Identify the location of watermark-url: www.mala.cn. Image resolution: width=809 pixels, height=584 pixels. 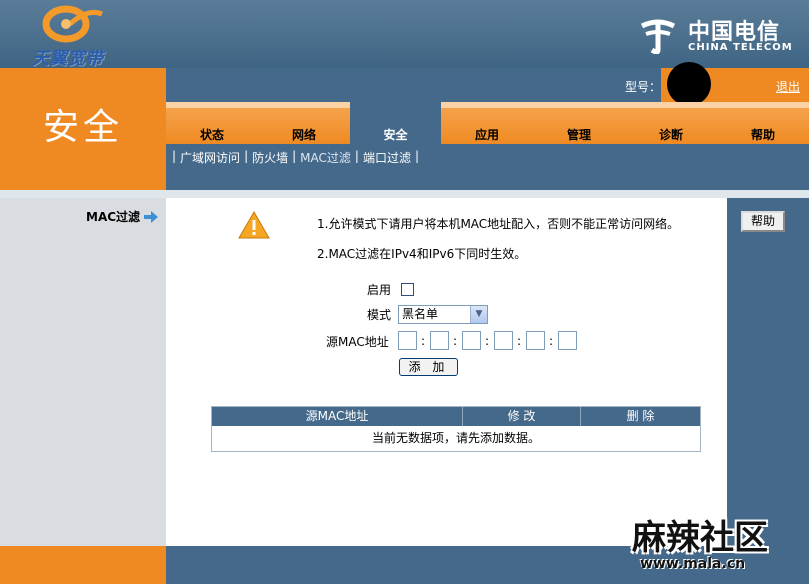
(693, 564).